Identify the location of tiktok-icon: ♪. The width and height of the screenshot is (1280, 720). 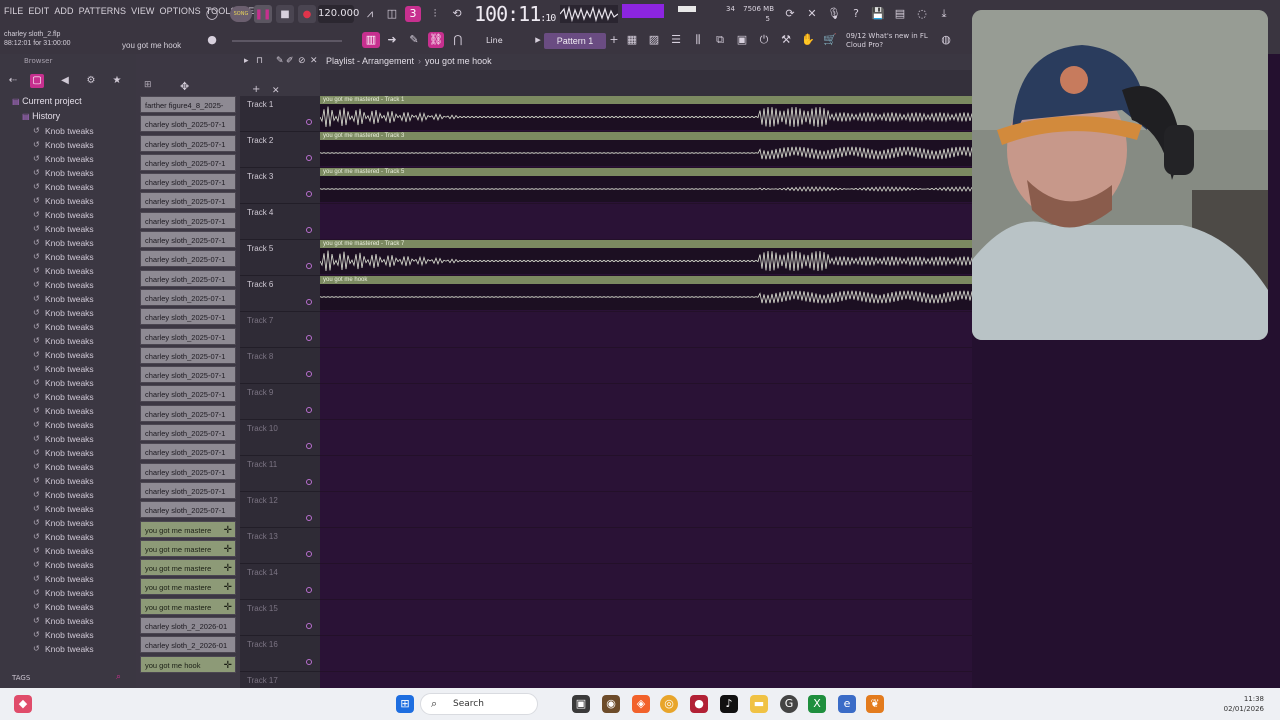
(729, 704).